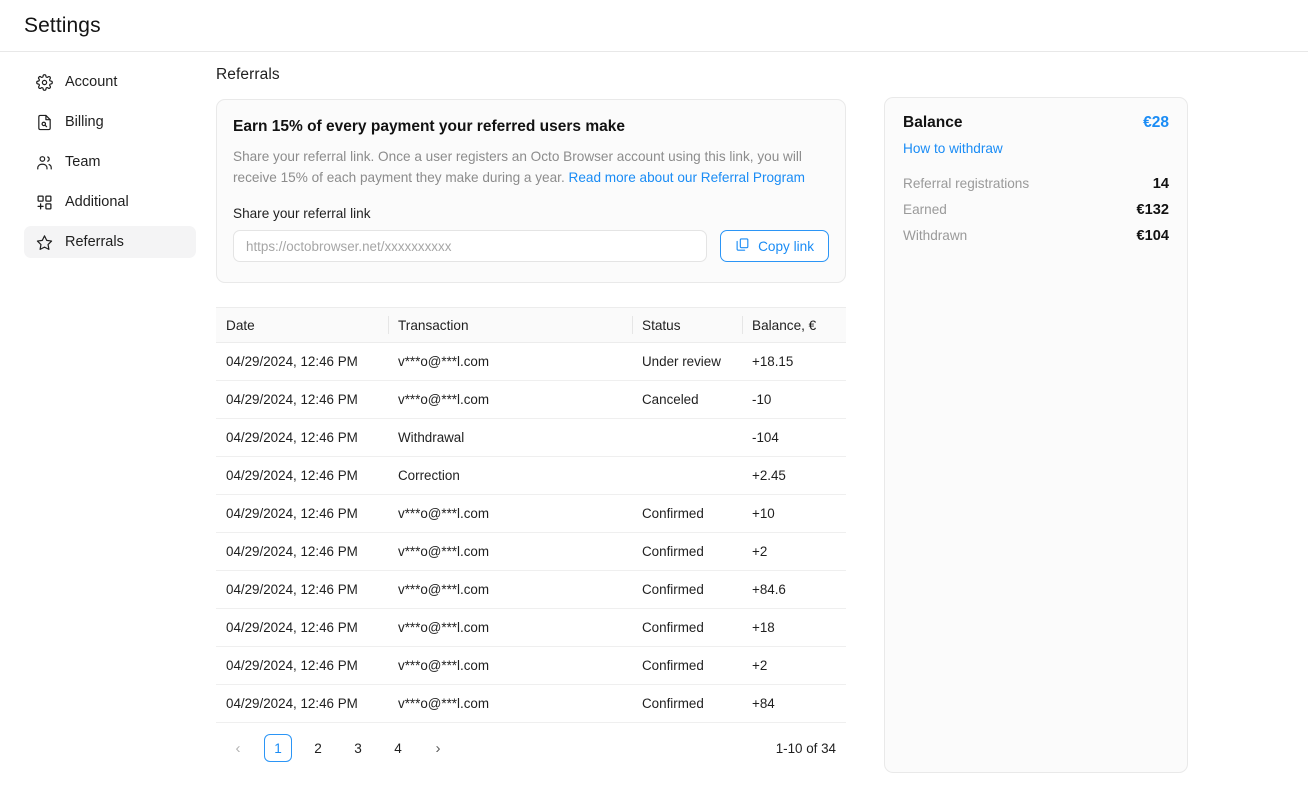 The height and width of the screenshot is (799, 1308). What do you see at coordinates (769, 589) in the screenshot?
I see `cell-balance: +84.6` at bounding box center [769, 589].